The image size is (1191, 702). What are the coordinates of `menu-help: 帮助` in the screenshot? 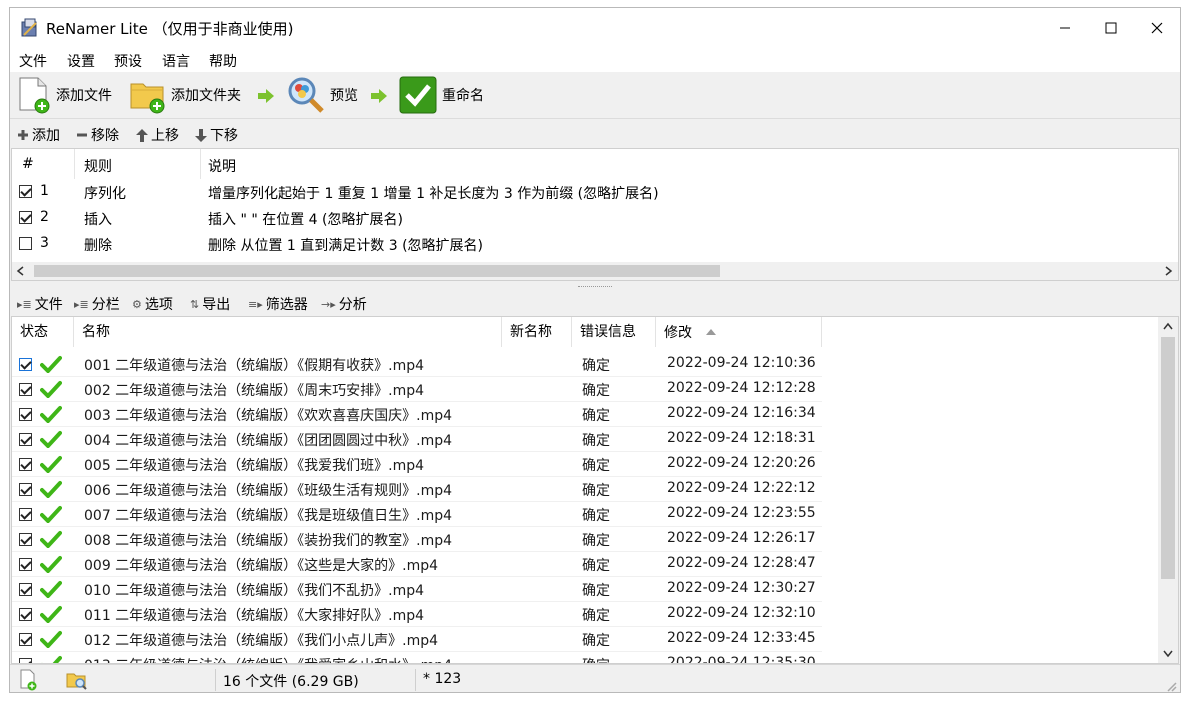 It's located at (223, 61).